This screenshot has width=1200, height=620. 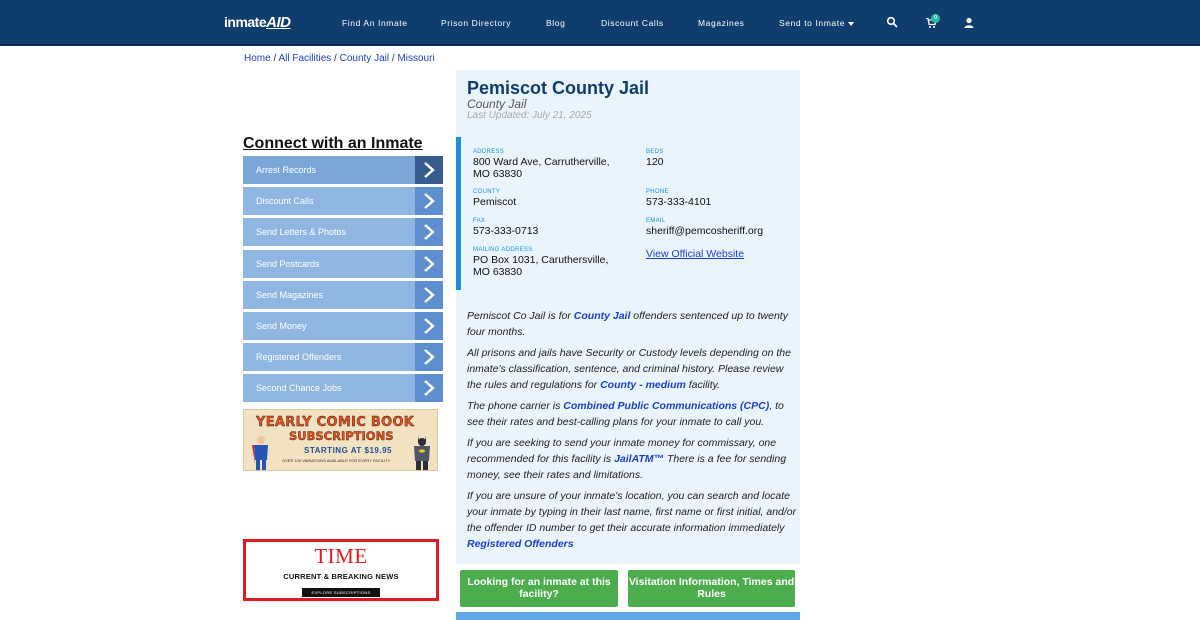 I want to click on explore-subscriptions-button: EXPLORE SUBSCRIPTIONS, so click(x=341, y=592).